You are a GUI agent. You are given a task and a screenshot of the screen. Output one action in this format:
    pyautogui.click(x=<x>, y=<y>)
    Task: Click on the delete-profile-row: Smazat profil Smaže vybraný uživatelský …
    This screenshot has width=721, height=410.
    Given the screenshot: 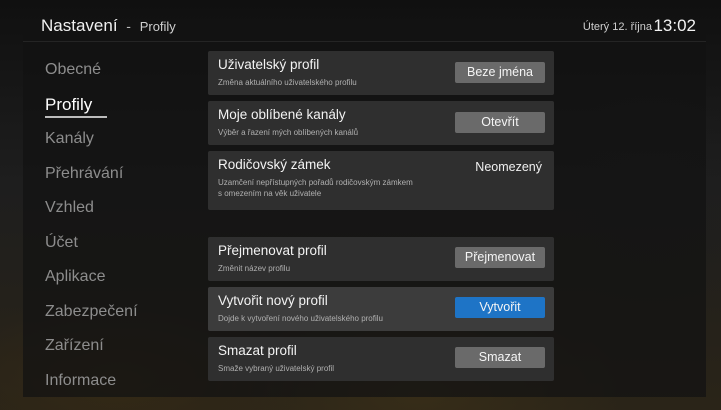 What is the action you would take?
    pyautogui.click(x=381, y=359)
    